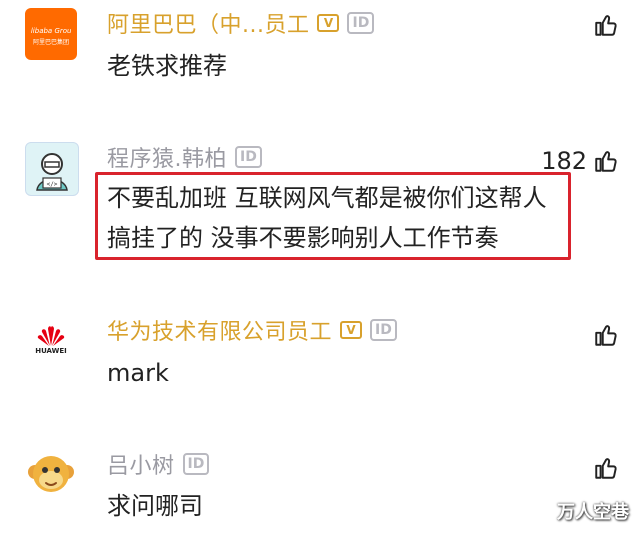 The width and height of the screenshot is (641, 536). I want to click on programmer-avatar-icon: </>, so click(52, 172).